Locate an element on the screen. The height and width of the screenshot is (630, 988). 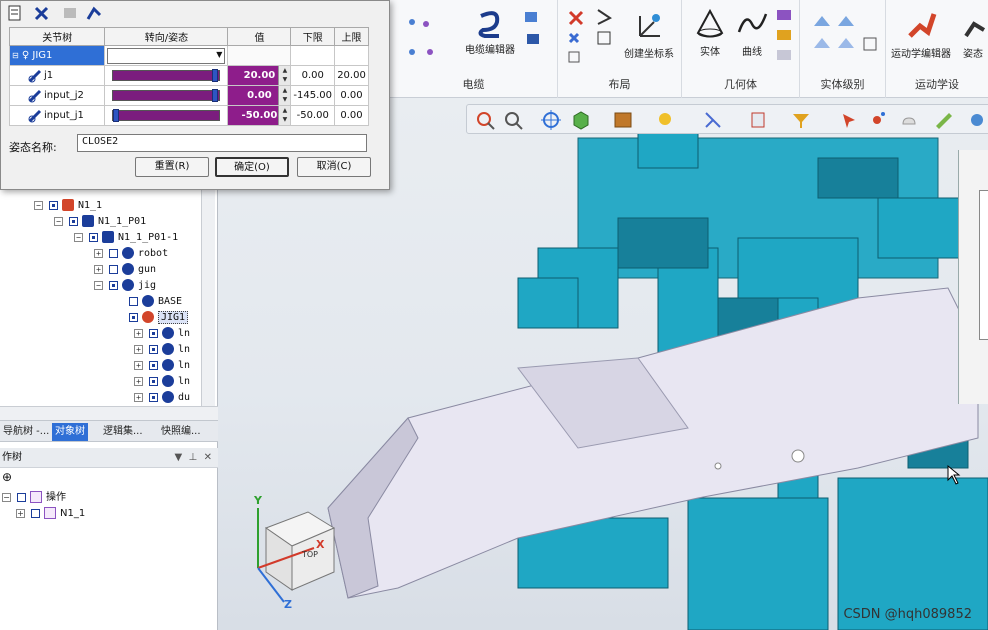
tree-node: − N1_1_P01 is located at coordinates (100, 221).